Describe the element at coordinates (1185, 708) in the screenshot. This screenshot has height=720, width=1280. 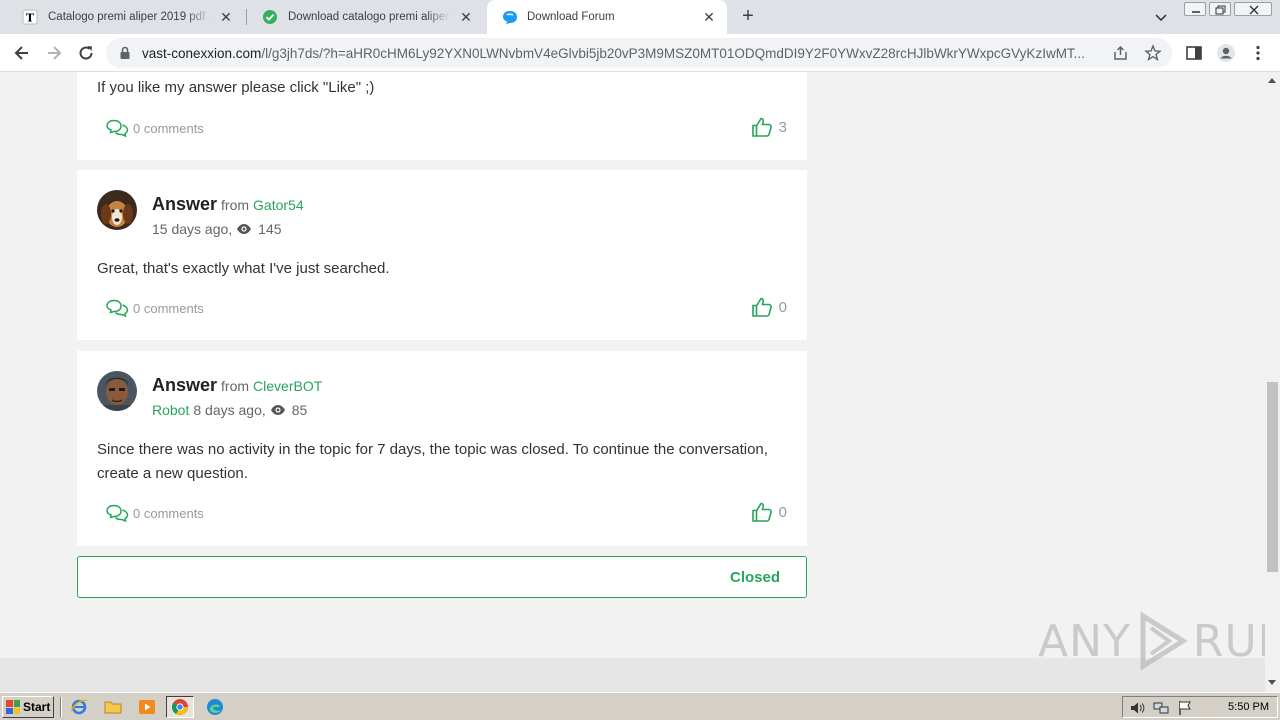
I see `action-center-flag-icon` at that location.